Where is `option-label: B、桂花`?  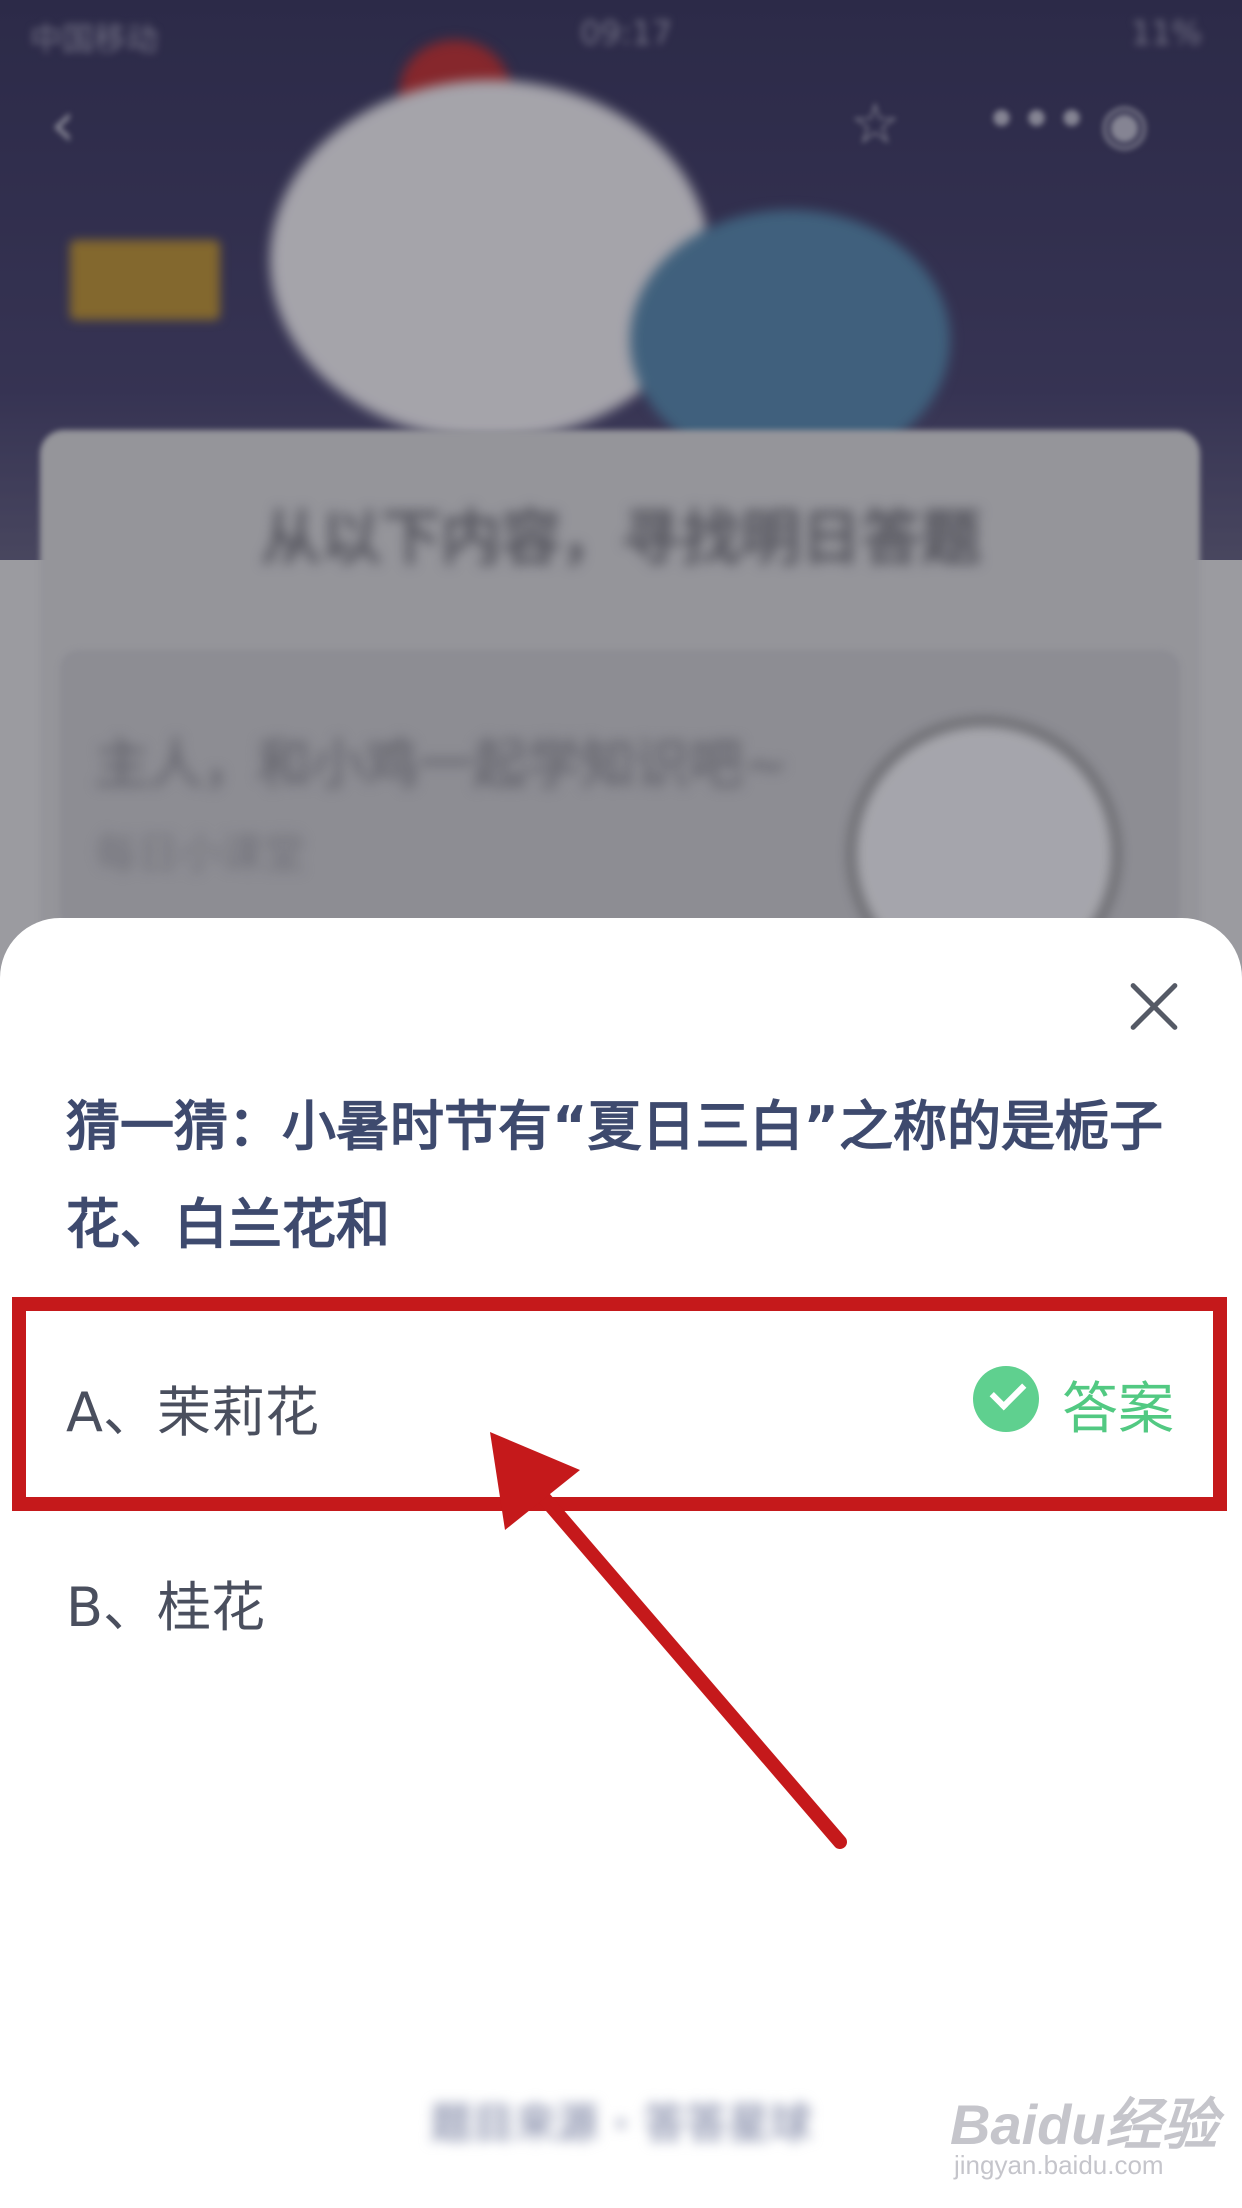
option-label: B、桂花 is located at coordinates (166, 1607).